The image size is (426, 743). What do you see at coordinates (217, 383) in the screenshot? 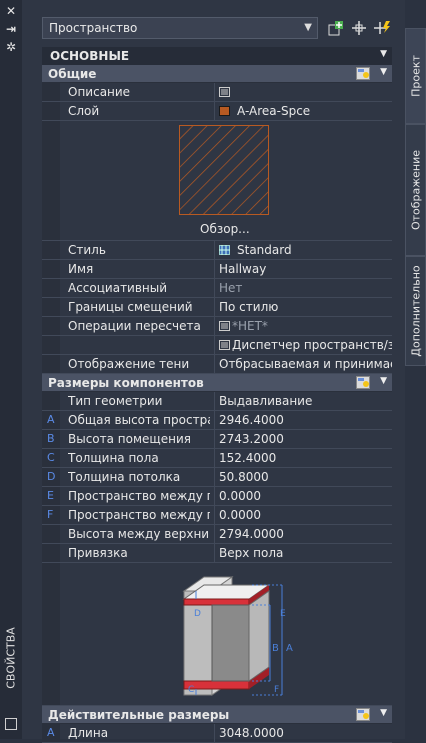
I see `section-component-dimensions-header: Размеры компонентов ▼` at bounding box center [217, 383].